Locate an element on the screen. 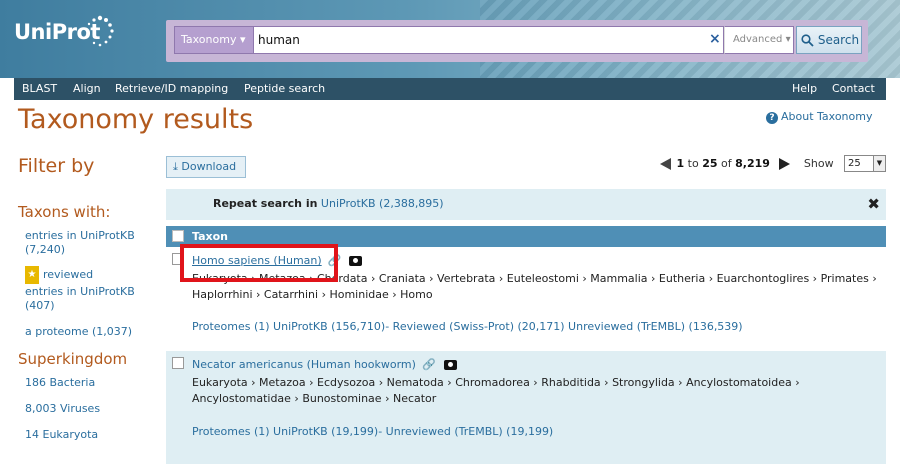 This screenshot has height=464, width=900. download-label: Download is located at coordinates (209, 166).